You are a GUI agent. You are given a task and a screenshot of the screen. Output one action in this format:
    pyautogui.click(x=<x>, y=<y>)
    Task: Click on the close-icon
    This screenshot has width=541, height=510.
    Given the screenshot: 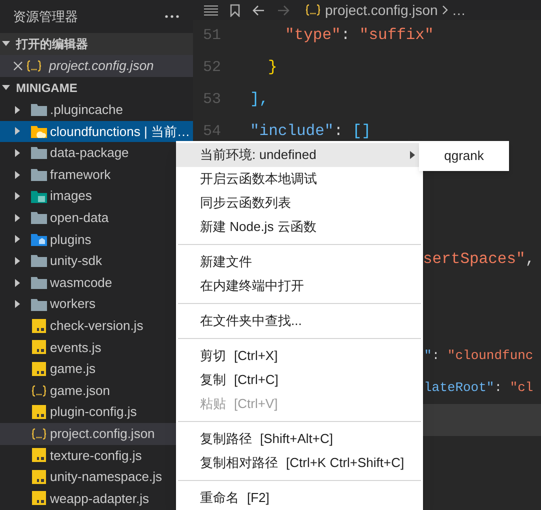 What is the action you would take?
    pyautogui.click(x=18, y=66)
    